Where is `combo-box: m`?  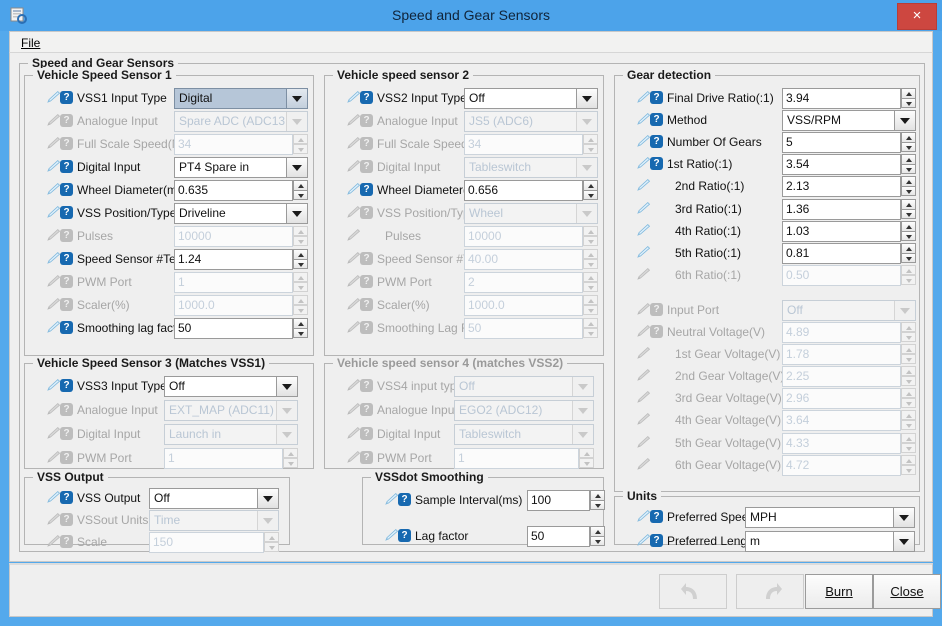 combo-box: m is located at coordinates (830, 541).